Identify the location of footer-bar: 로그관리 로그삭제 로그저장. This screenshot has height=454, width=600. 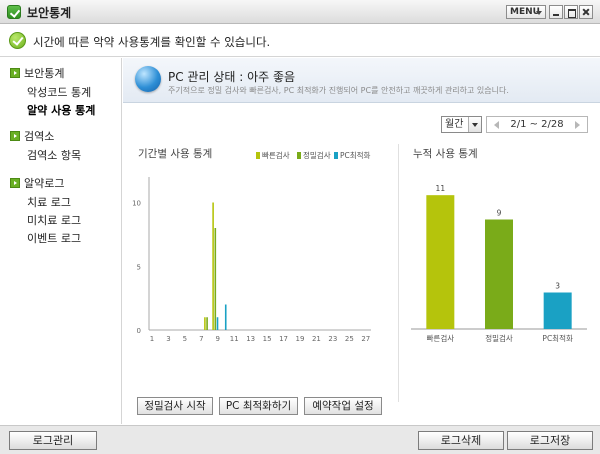
(300, 439).